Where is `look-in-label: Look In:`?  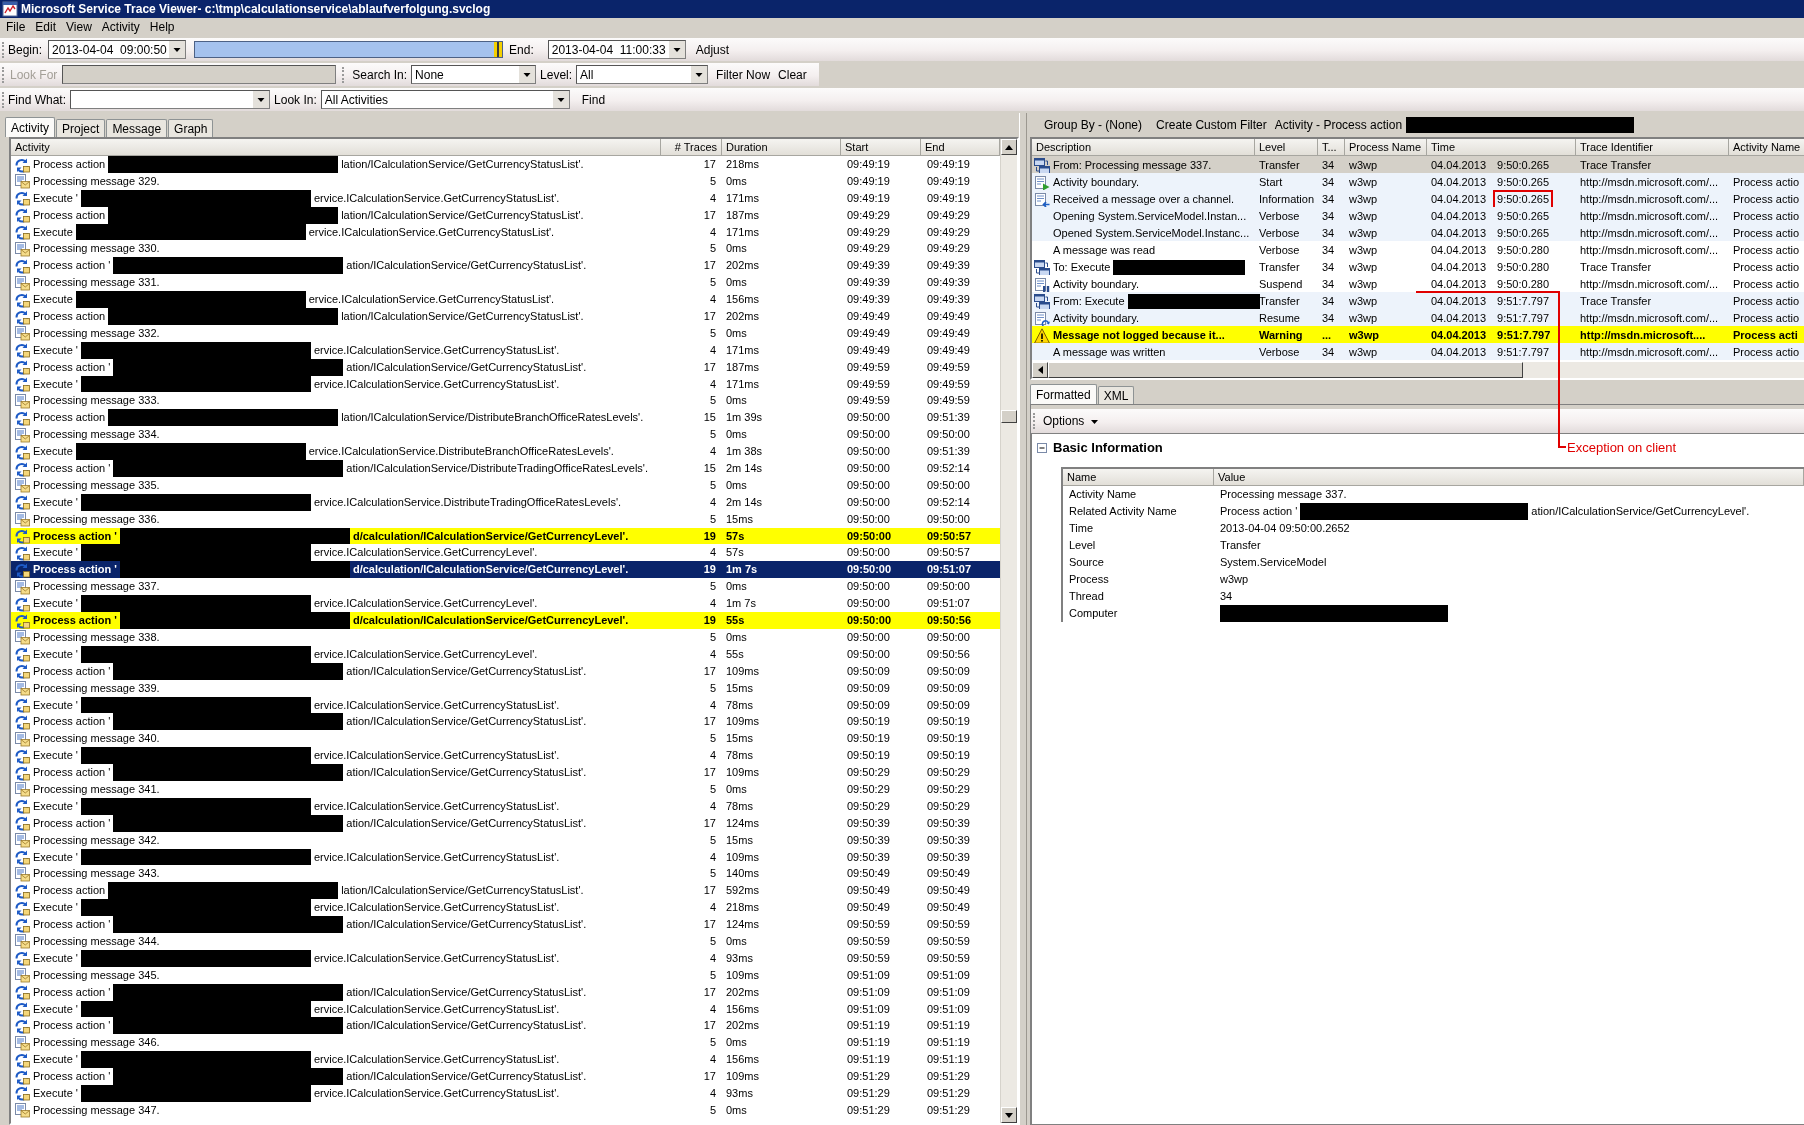 look-in-label: Look In: is located at coordinates (295, 99).